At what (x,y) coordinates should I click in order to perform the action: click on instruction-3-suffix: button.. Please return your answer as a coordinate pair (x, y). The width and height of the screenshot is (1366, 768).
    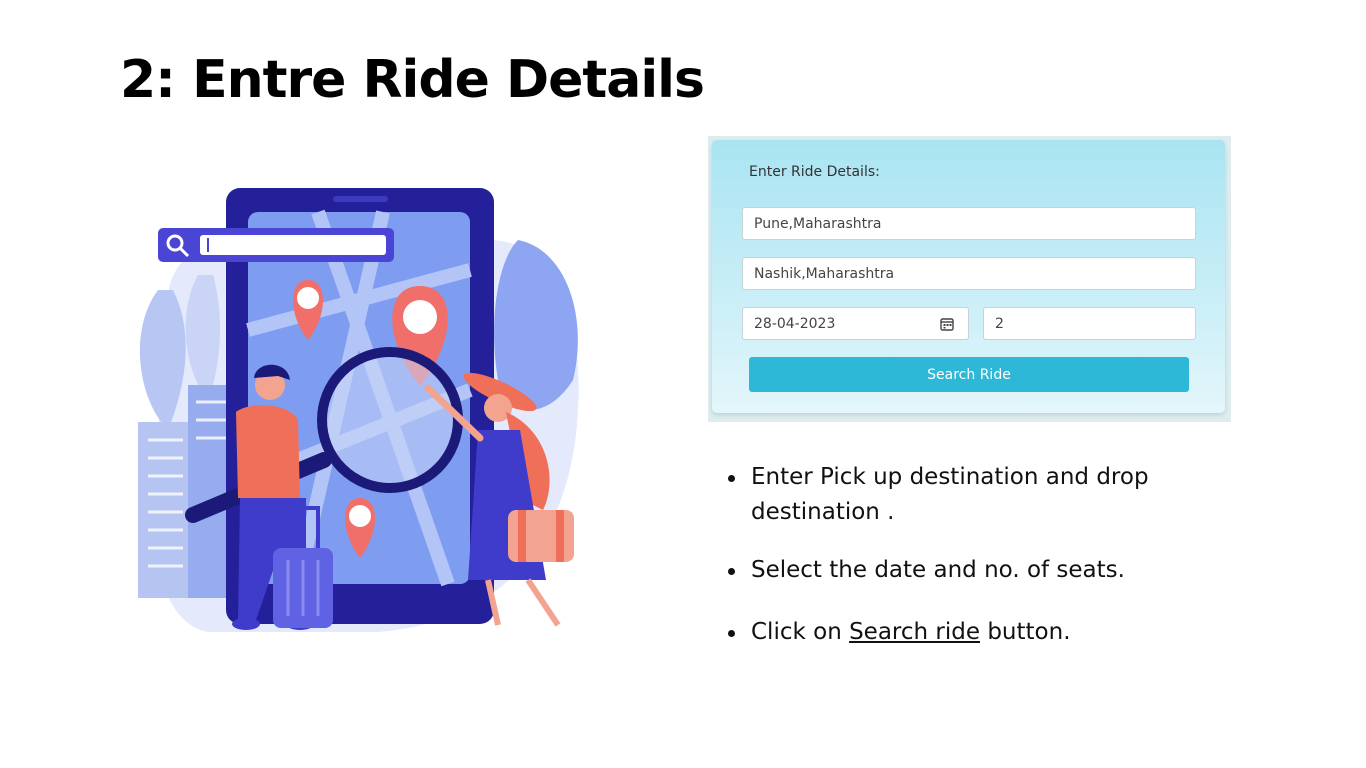
    Looking at the image, I should click on (1025, 632).